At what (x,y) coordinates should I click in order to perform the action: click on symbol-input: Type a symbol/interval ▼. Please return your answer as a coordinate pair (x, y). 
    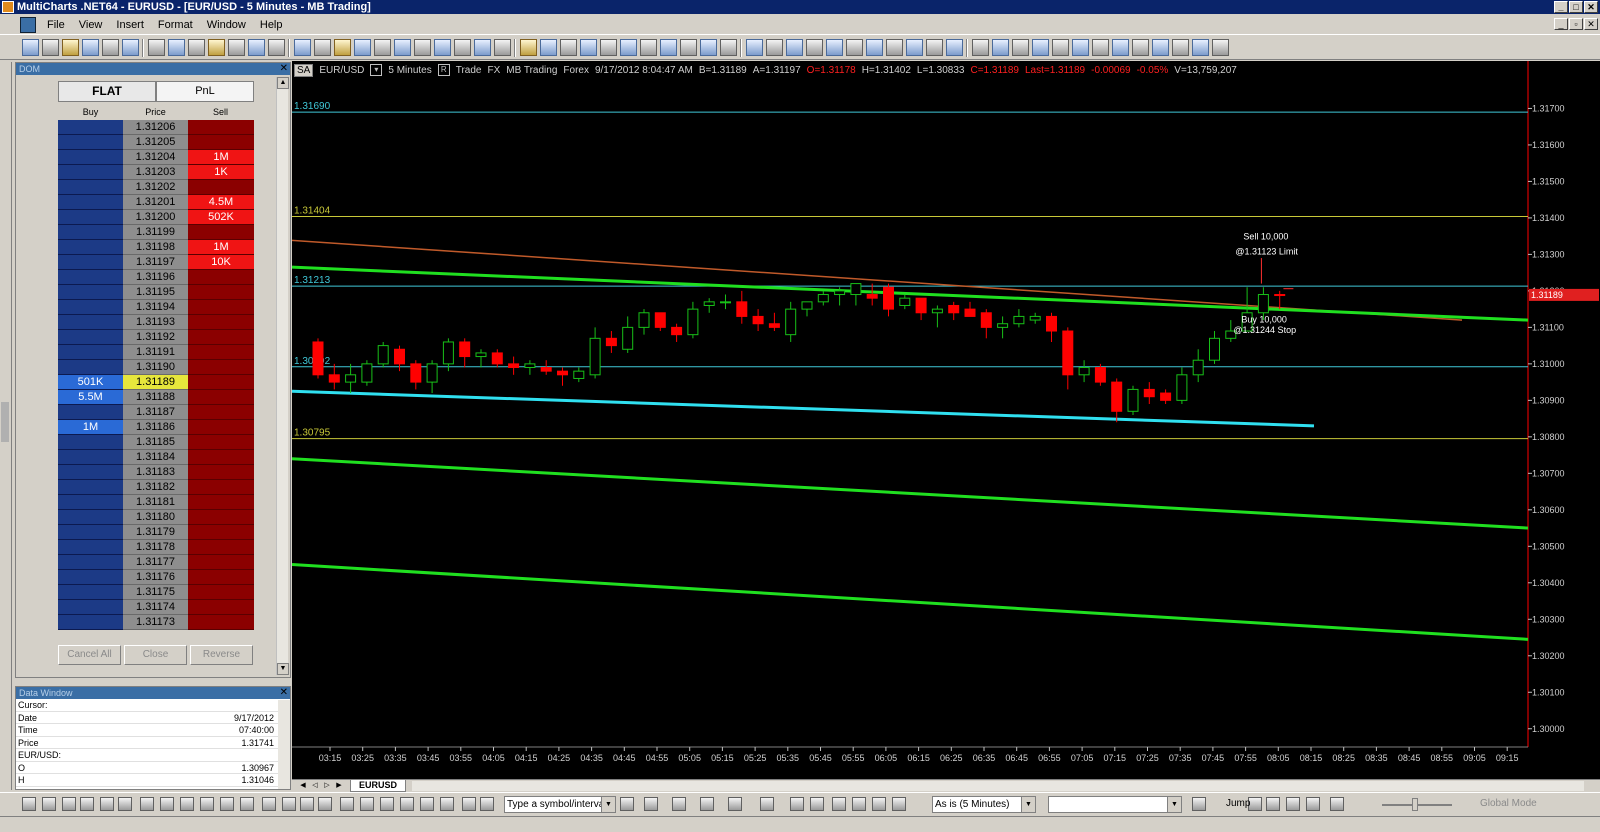
    Looking at the image, I should click on (560, 804).